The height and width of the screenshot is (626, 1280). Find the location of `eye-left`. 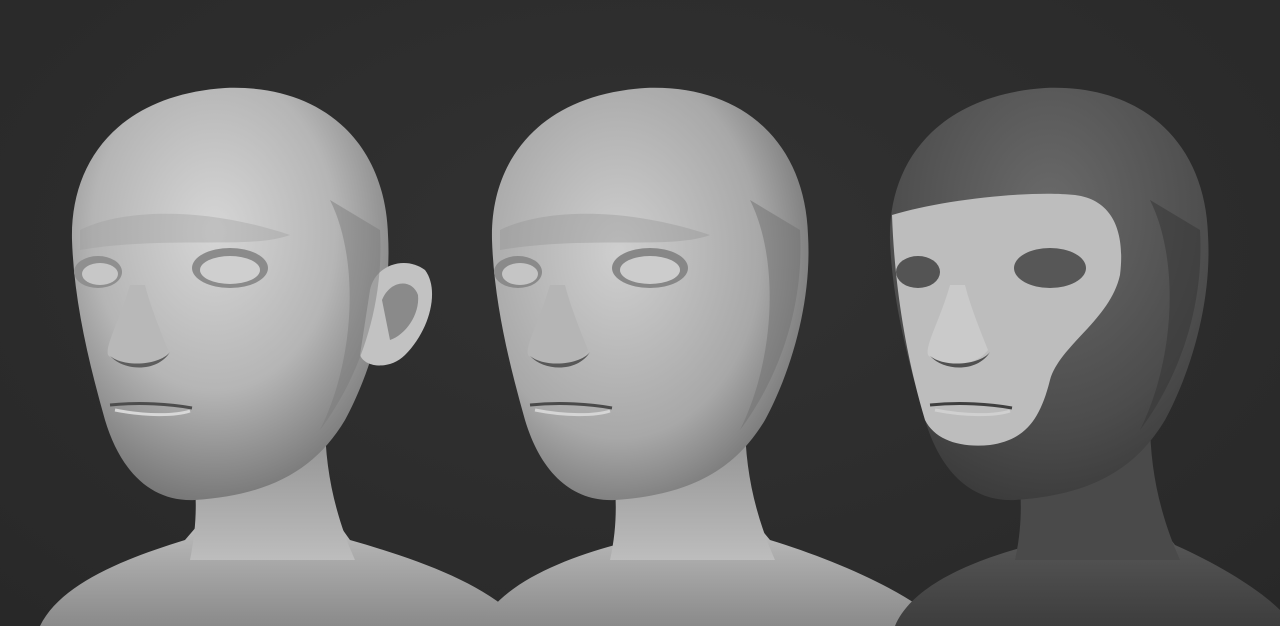

eye-left is located at coordinates (918, 272).